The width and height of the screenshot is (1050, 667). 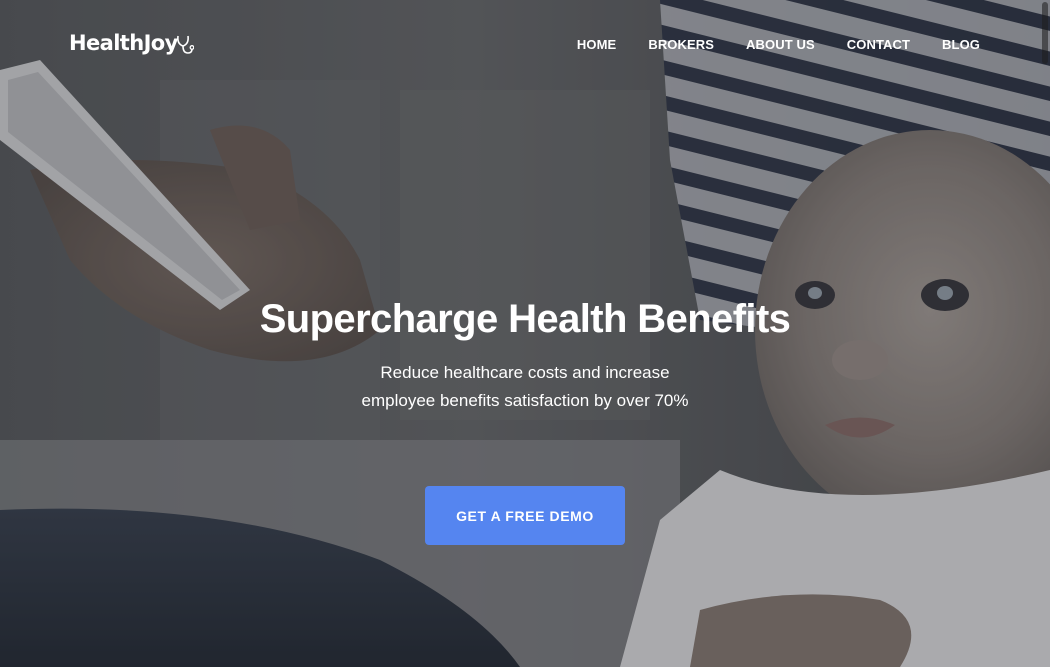 What do you see at coordinates (185, 44) in the screenshot?
I see `stethoscope-icon` at bounding box center [185, 44].